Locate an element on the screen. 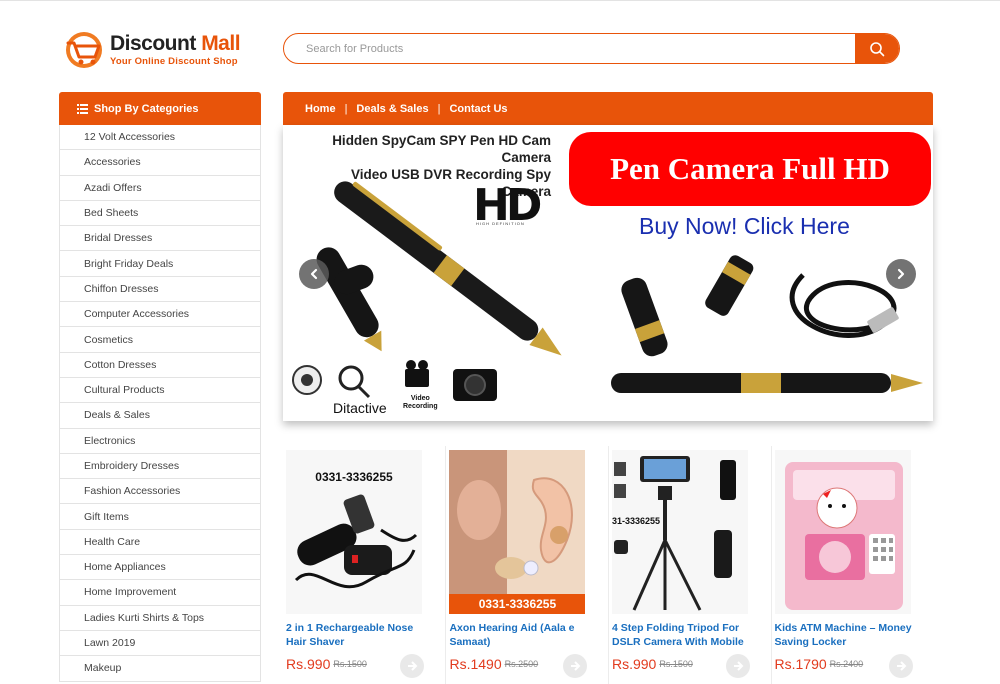  search-bar is located at coordinates (591, 48).